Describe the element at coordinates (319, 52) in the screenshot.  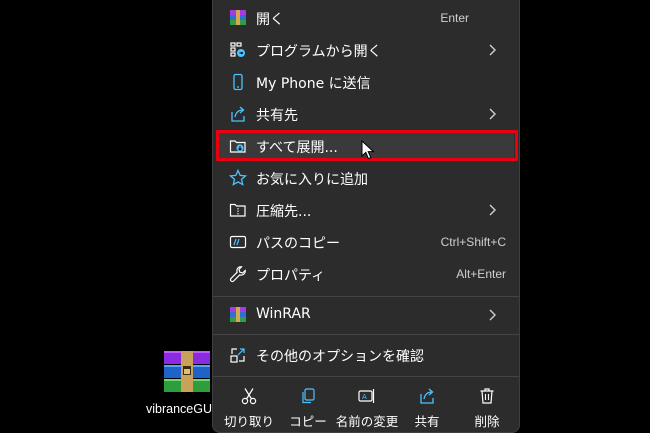
I see `menu-item-label: プログラムから開く` at that location.